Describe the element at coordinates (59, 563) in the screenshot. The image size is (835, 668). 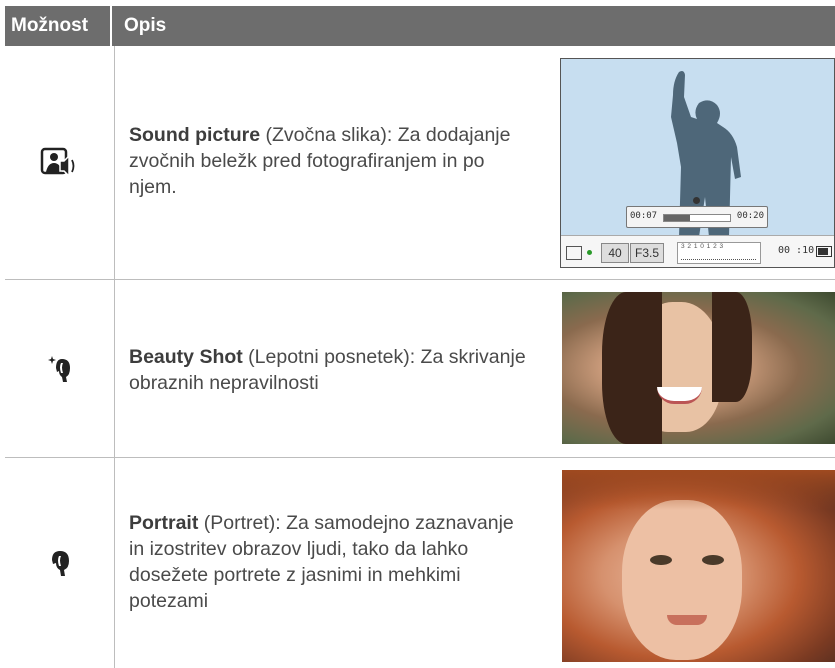
I see `portrait-icon` at that location.